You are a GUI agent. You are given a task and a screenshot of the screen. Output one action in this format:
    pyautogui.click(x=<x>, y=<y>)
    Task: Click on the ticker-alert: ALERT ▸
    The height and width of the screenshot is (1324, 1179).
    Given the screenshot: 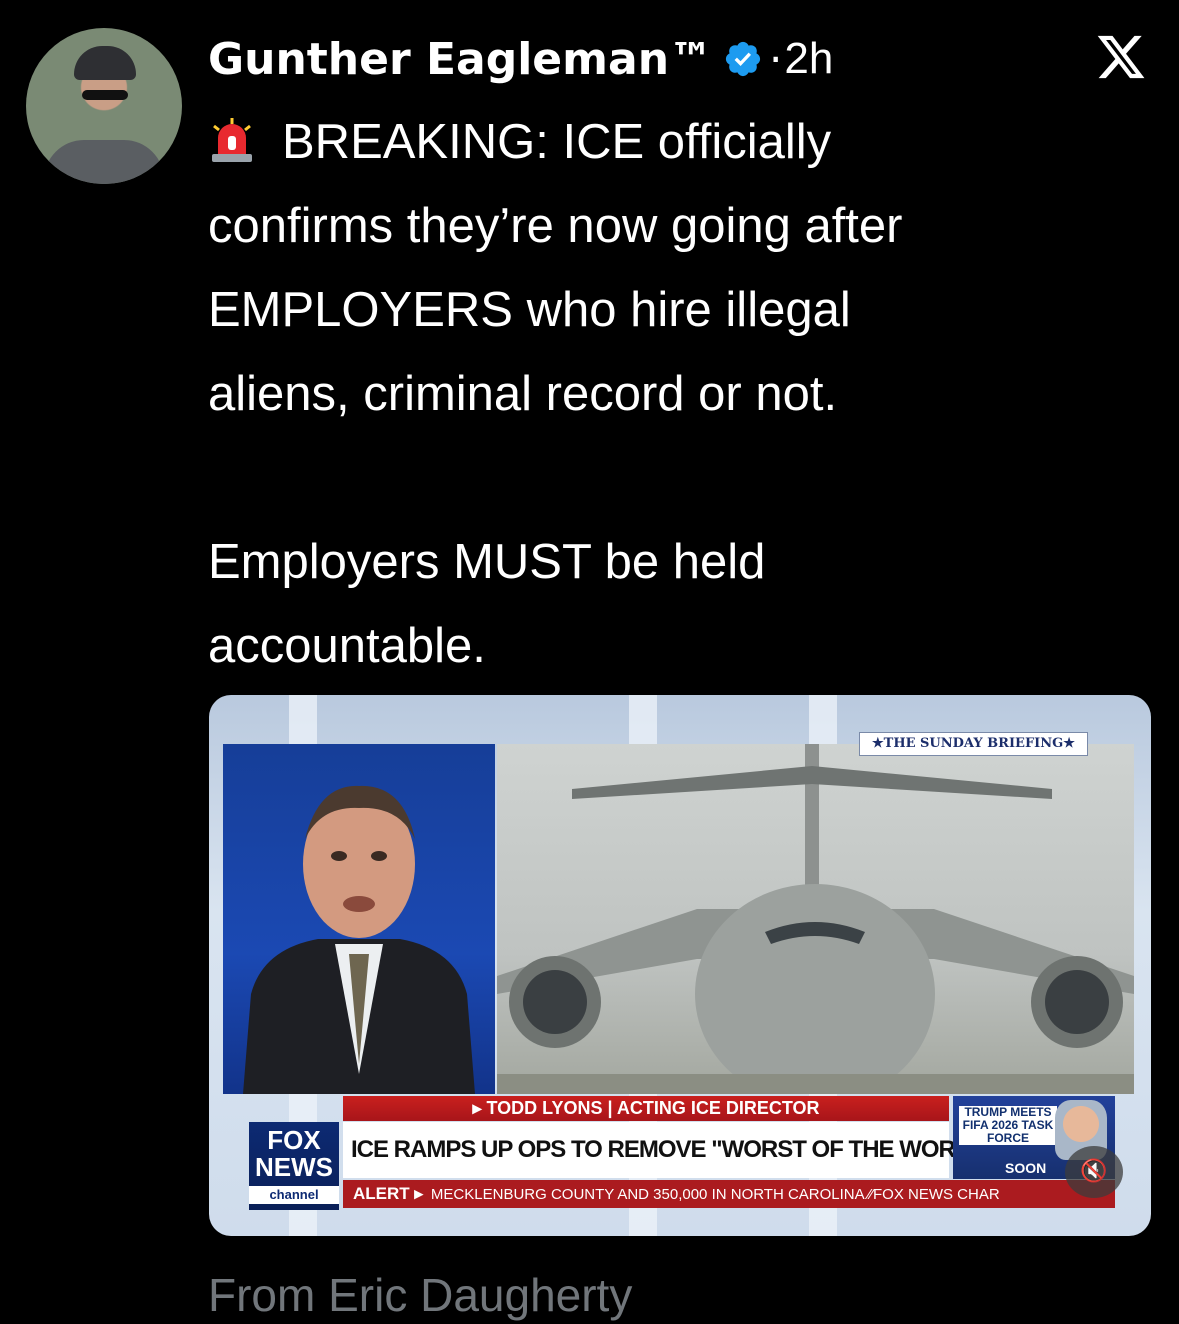 What is the action you would take?
    pyautogui.click(x=388, y=1193)
    